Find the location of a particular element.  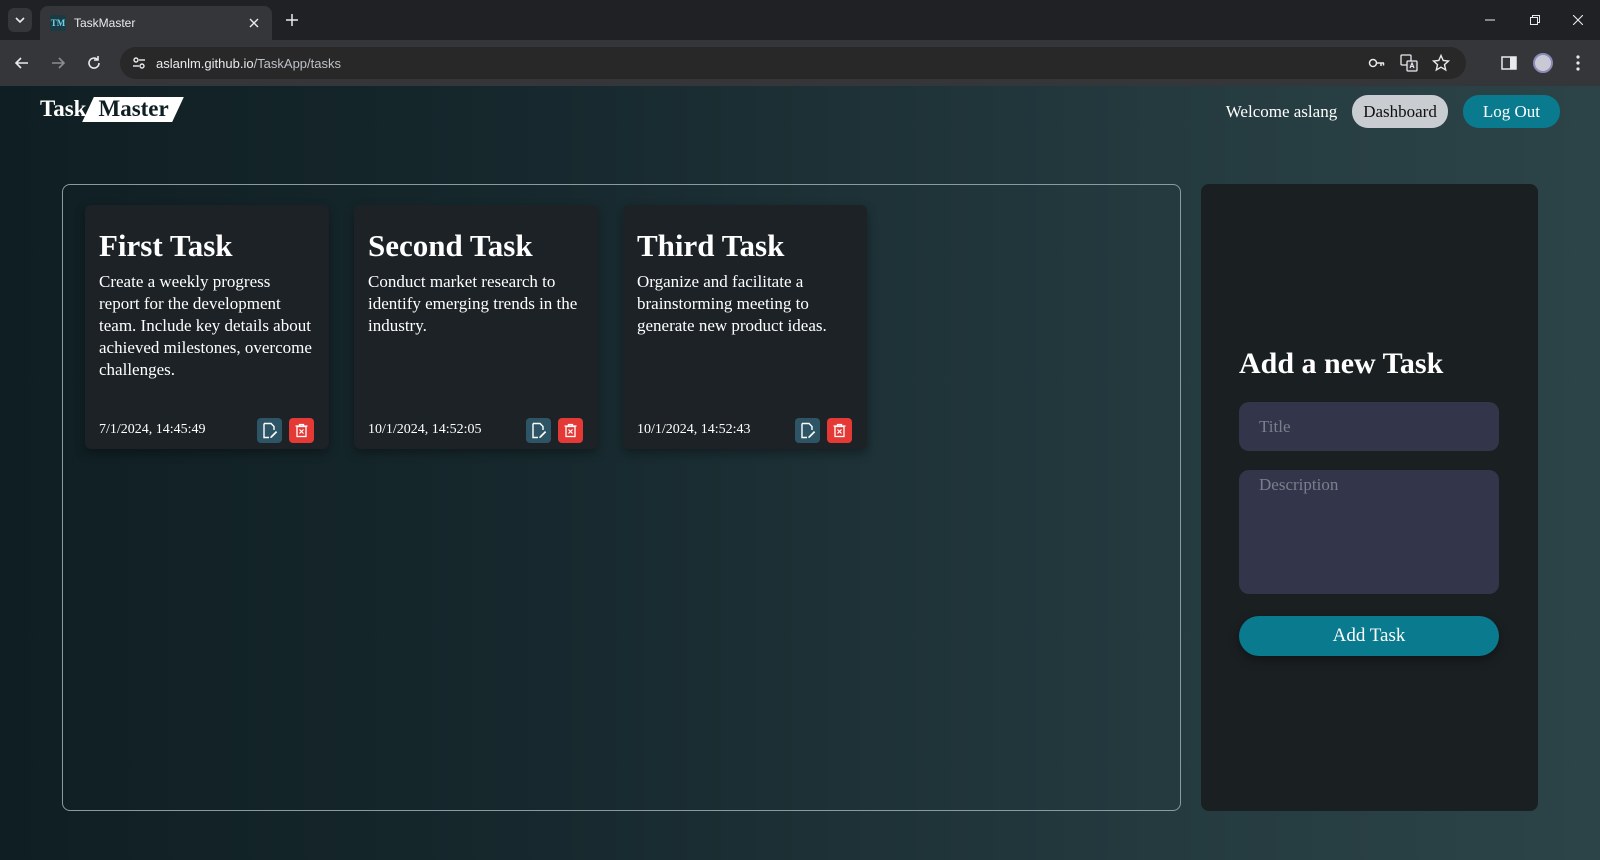

logo: Task Master is located at coordinates (109, 109).